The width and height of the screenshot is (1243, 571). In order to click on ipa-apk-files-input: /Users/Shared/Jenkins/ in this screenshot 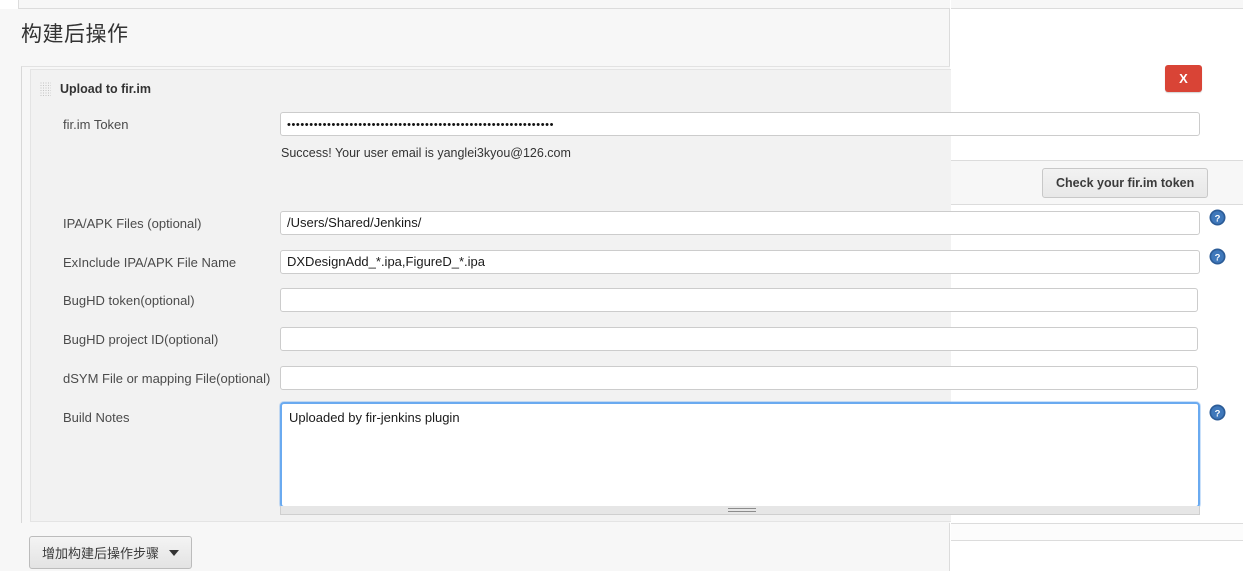, I will do `click(740, 223)`.